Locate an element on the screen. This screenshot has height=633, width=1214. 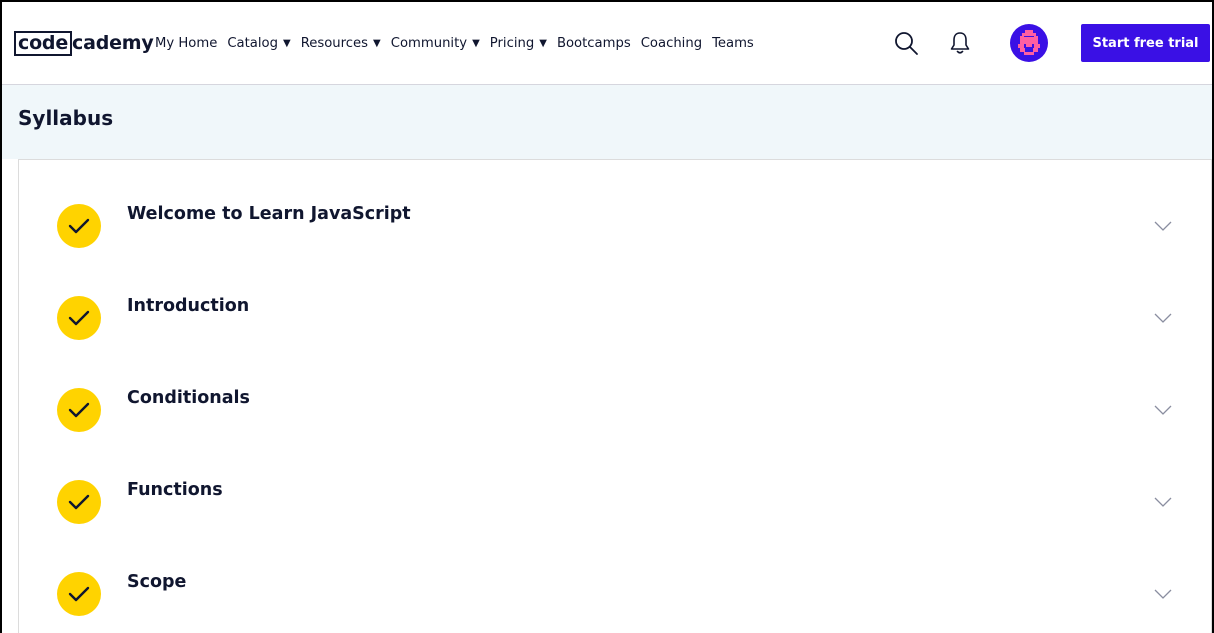
module-title: Scope is located at coordinates (157, 582).